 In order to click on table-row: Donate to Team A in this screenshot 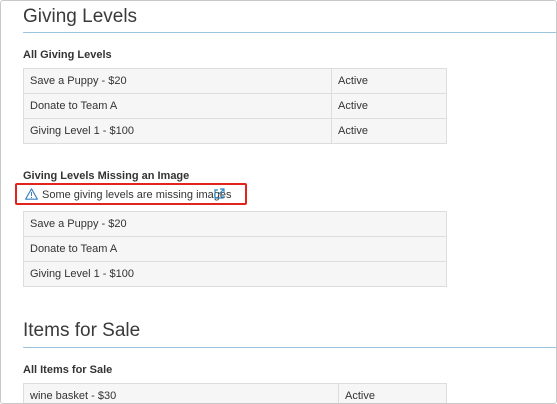, I will do `click(235, 249)`.